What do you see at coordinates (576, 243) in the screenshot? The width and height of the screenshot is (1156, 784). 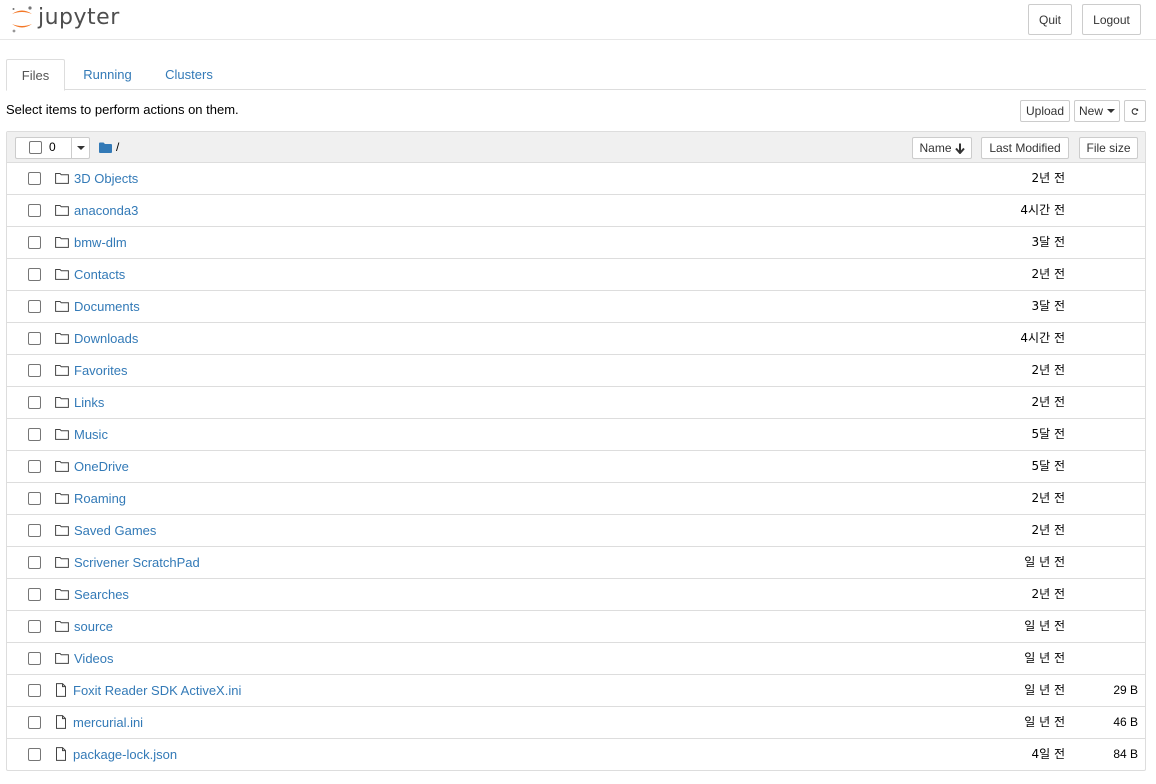 I see `list-item: bmw-dlm 3달 전` at bounding box center [576, 243].